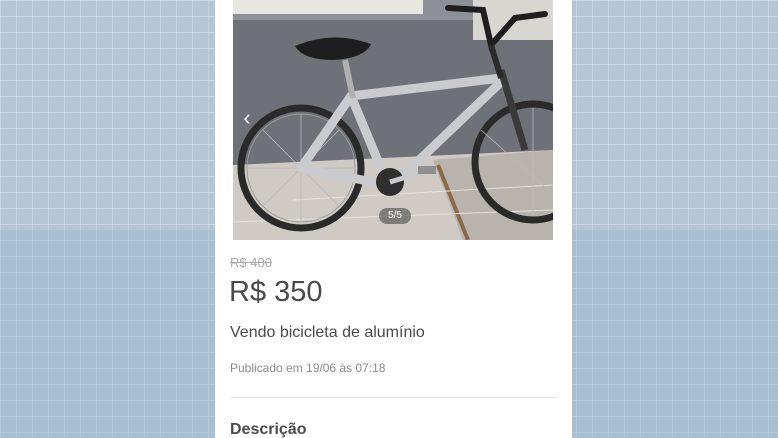 The image size is (778, 438). I want to click on price: R$ 350, so click(276, 292).